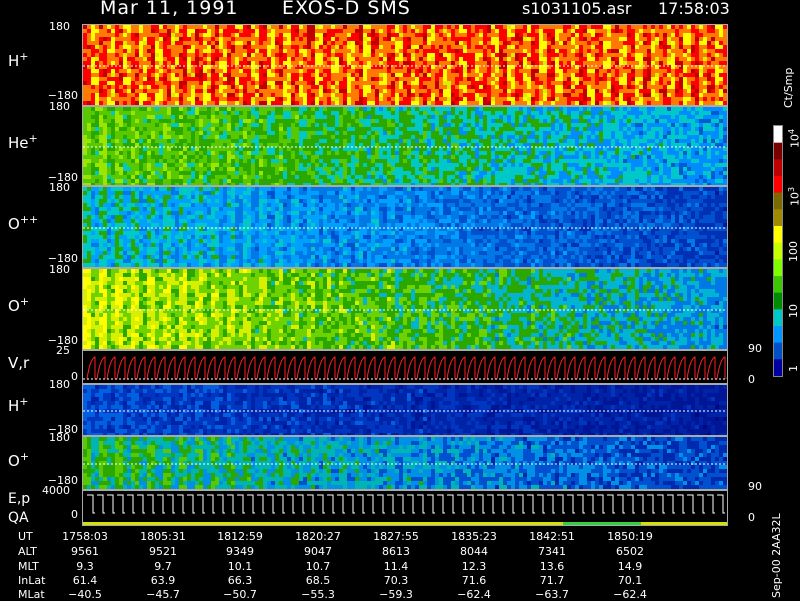  What do you see at coordinates (552, 580) in the screenshot?
I see `ephem-cell: 71.7` at bounding box center [552, 580].